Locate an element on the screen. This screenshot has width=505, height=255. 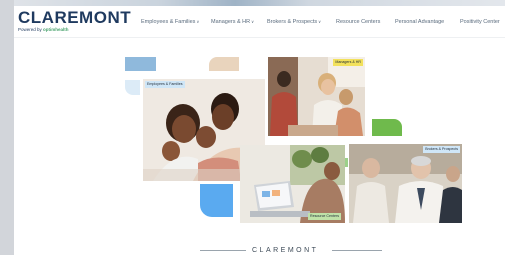
tan-accent-block is located at coordinates (224, 64).